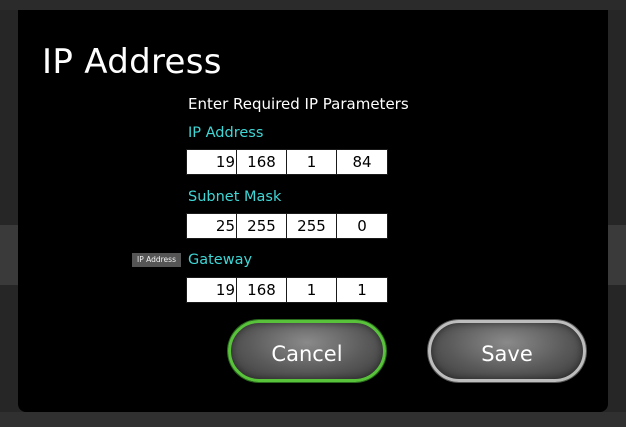 This screenshot has height=427, width=626. Describe the element at coordinates (235, 197) in the screenshot. I see `subnet-mask-label: Subnet Mask` at that location.